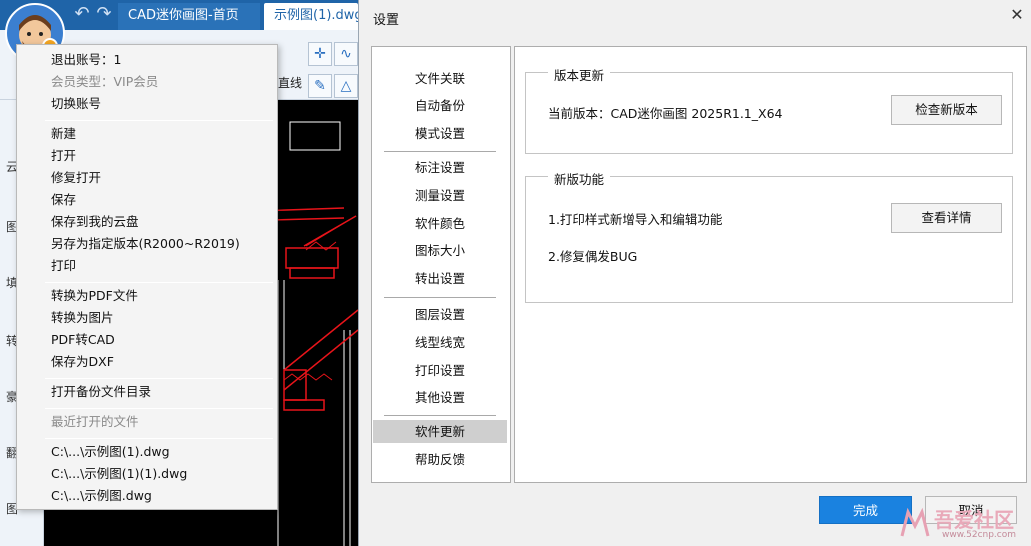  What do you see at coordinates (946, 218) in the screenshot?
I see `view-details-button: 查看详情` at bounding box center [946, 218].